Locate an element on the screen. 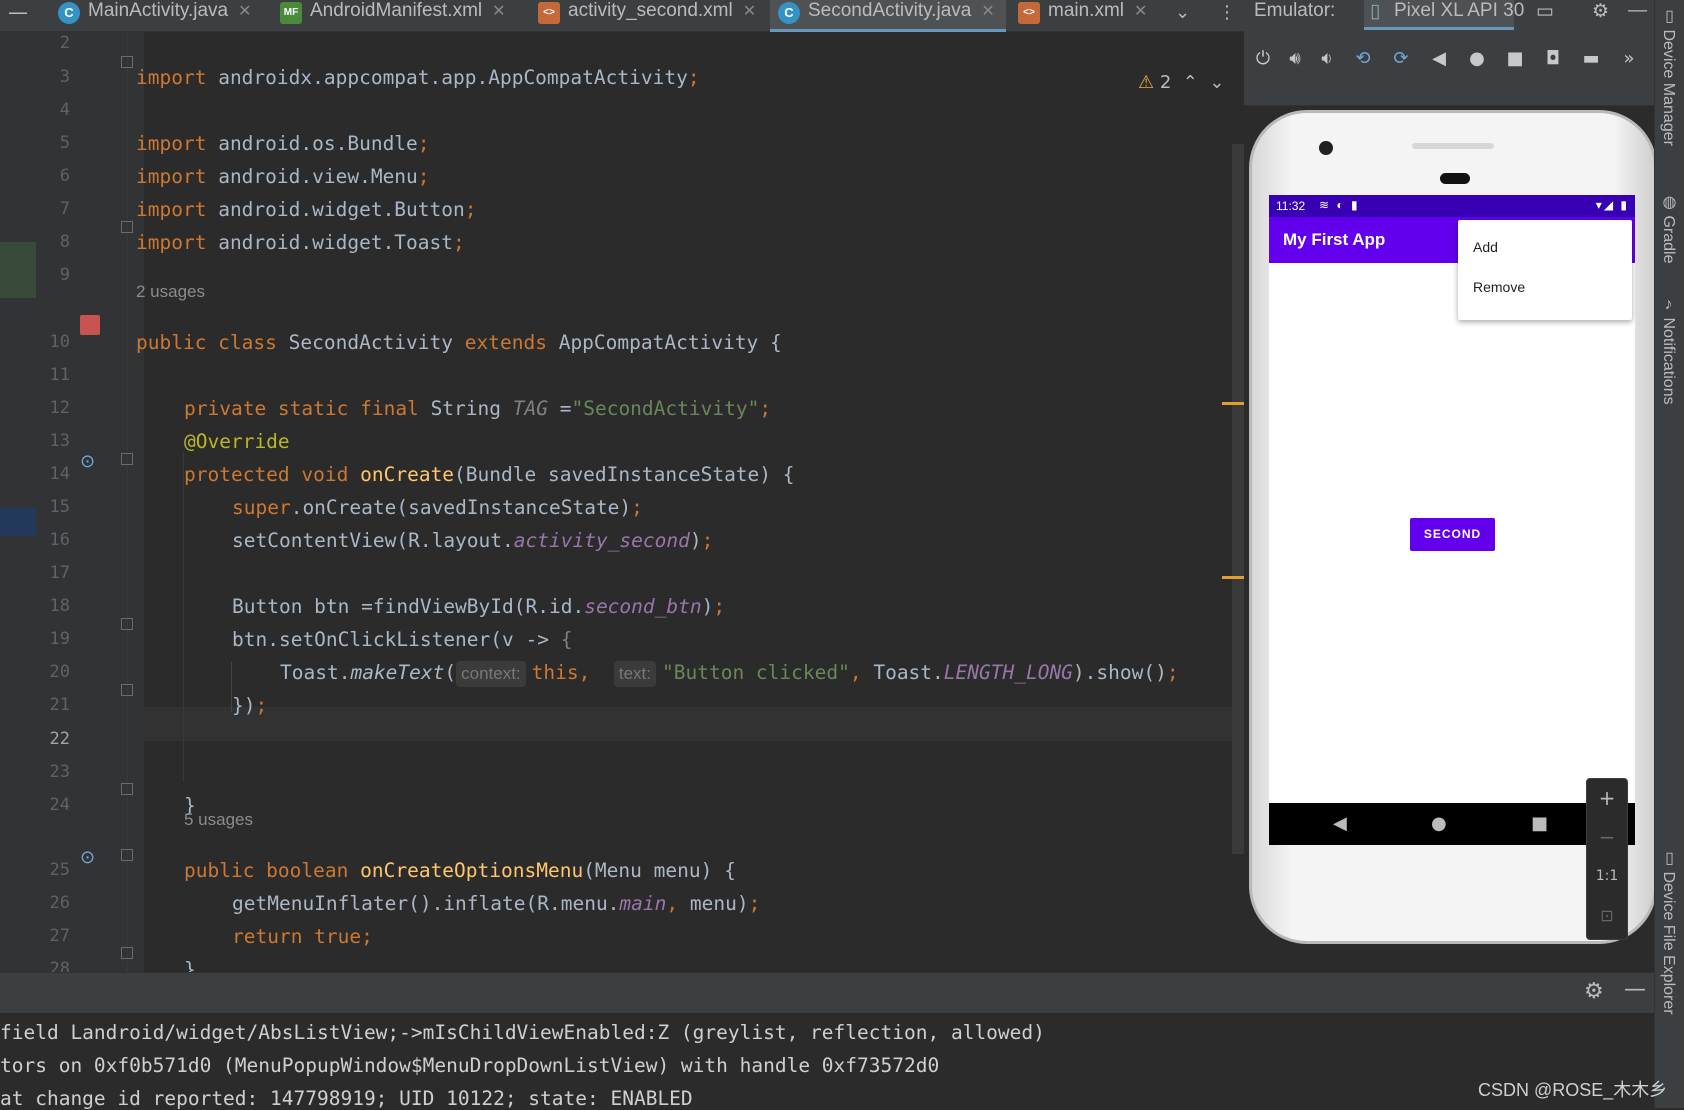 The image size is (1684, 1110). editor-scrollbar is located at coordinates (1233, 499).